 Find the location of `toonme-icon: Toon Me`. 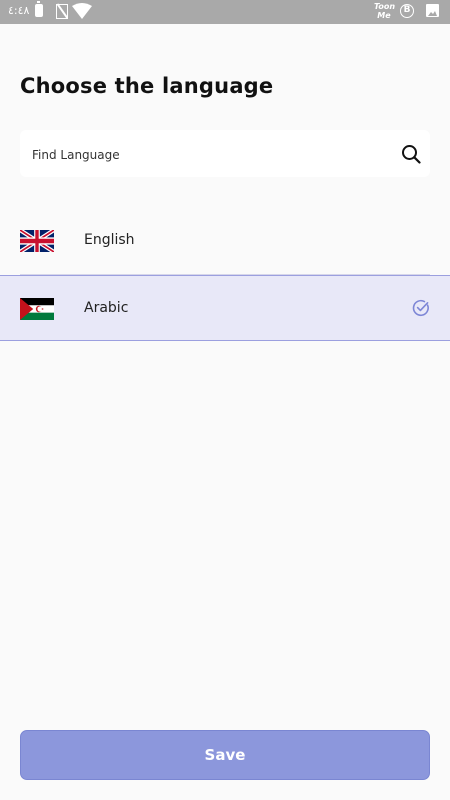

toonme-icon: Toon Me is located at coordinates (385, 11).